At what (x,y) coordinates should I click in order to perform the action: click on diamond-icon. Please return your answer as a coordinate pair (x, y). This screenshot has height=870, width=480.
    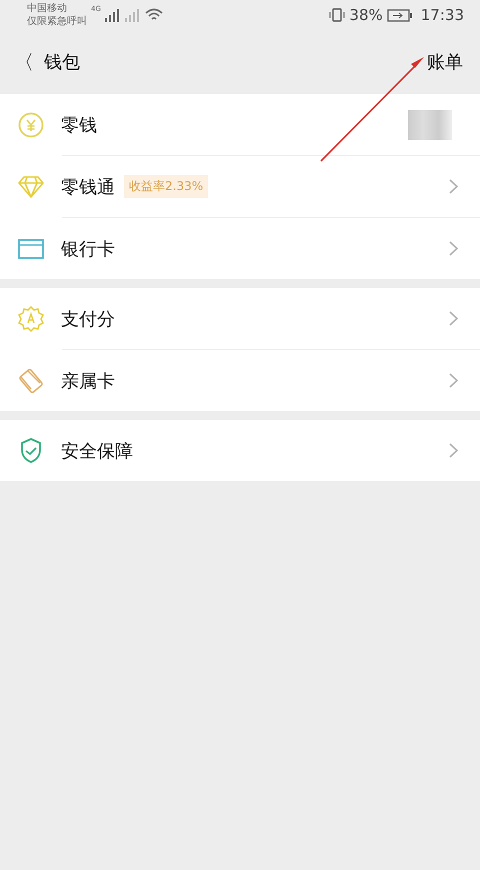
    Looking at the image, I should click on (31, 186).